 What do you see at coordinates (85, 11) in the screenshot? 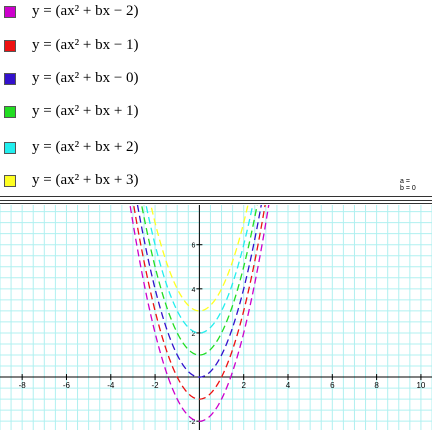
I see `legend-label: y = (ax² + bx − 2)` at bounding box center [85, 11].